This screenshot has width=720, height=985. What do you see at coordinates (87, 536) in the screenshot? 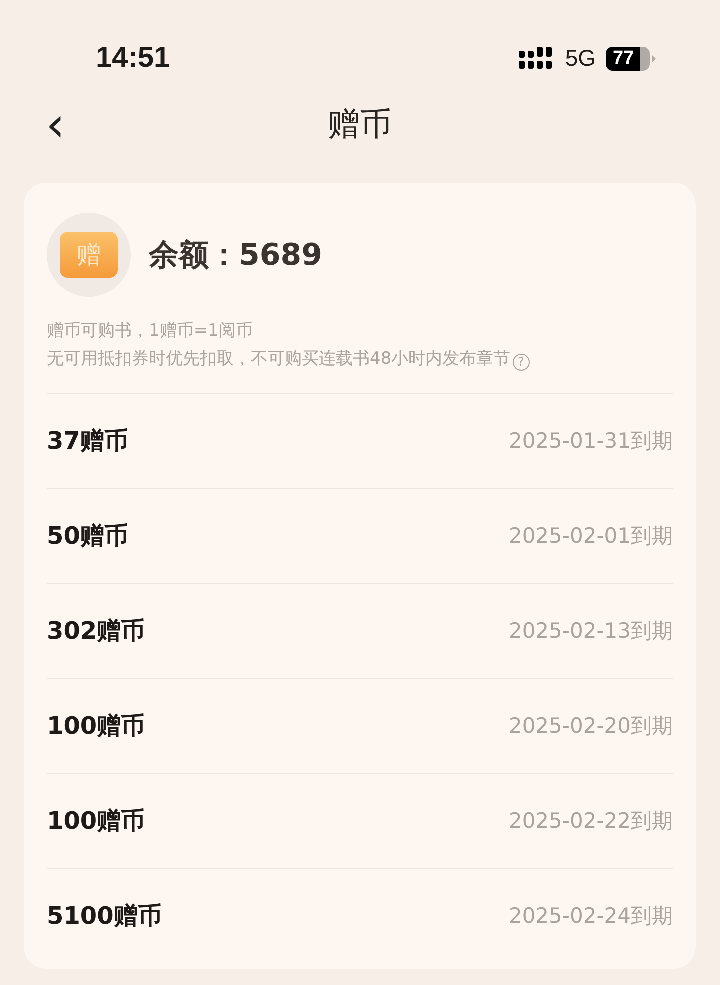
I see `coin-amount: 50赠币` at bounding box center [87, 536].